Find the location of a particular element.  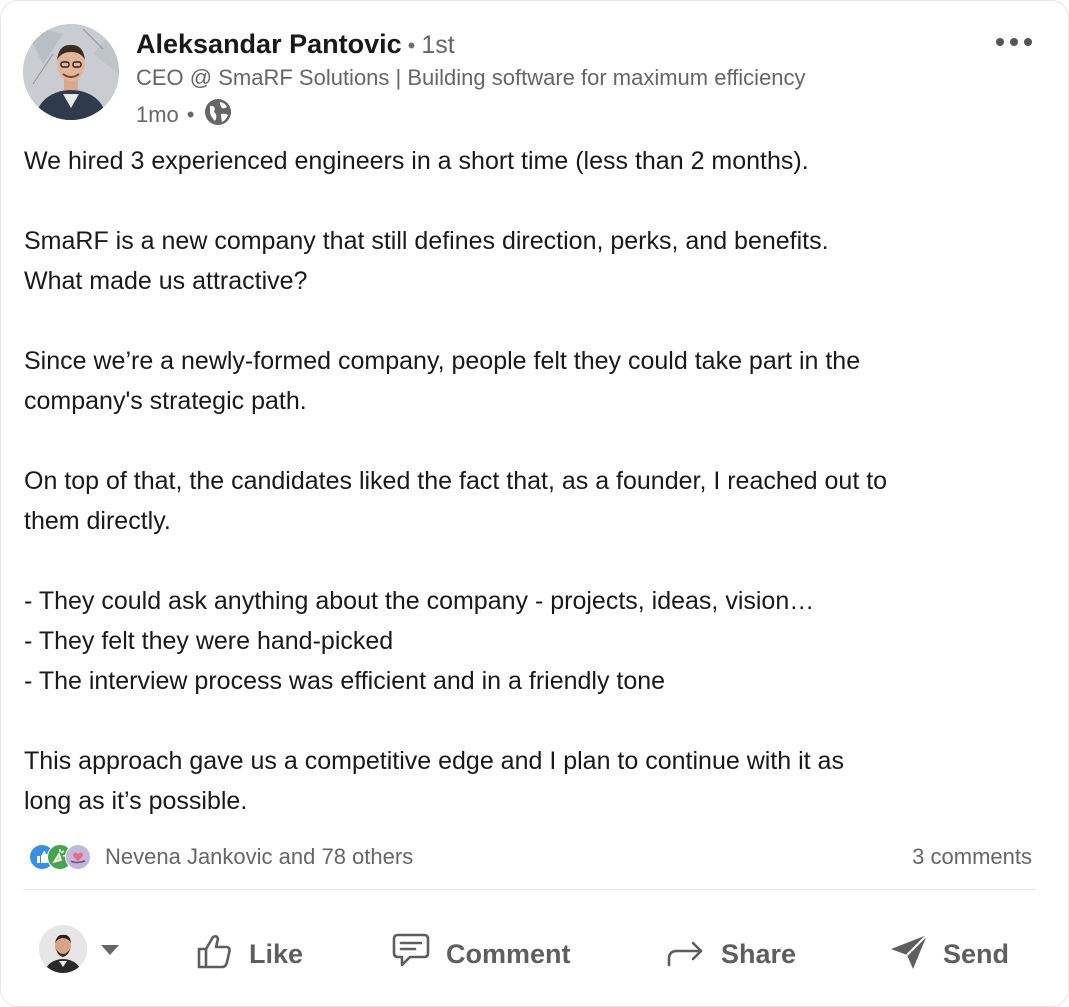

post-text-line: - They felt they were hand-picked is located at coordinates (209, 641).